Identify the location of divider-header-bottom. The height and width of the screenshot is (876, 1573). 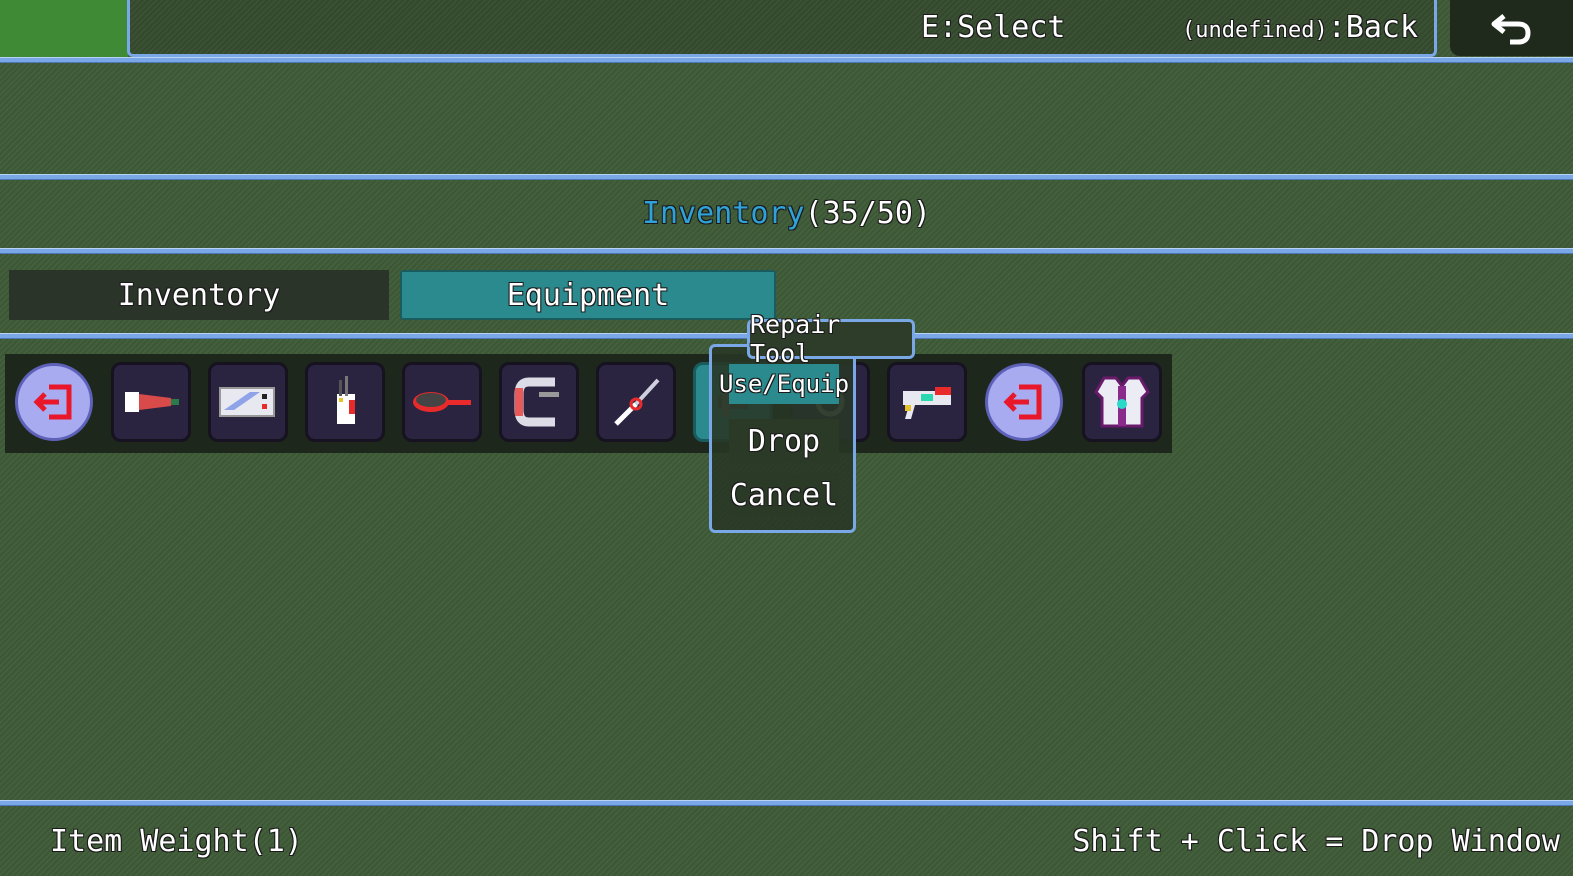
(786, 251).